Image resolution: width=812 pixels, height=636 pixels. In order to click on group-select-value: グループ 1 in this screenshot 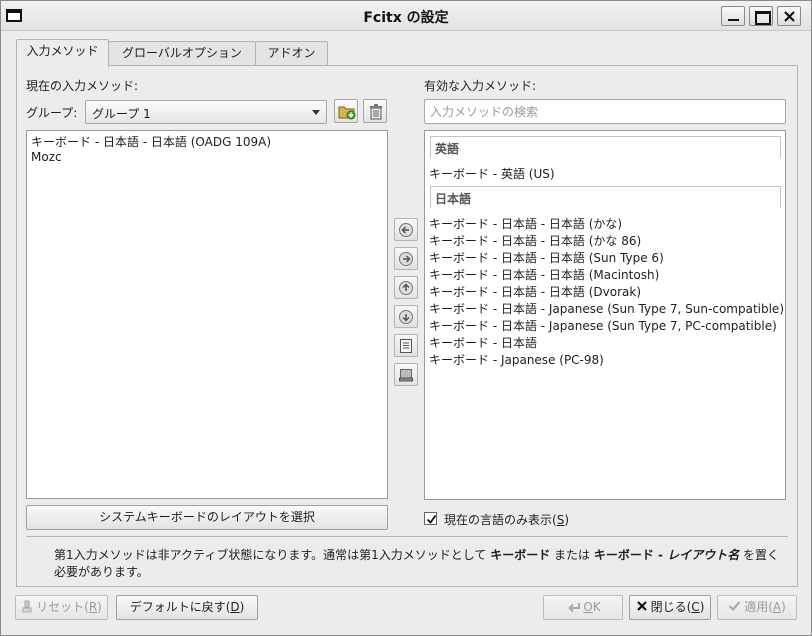, I will do `click(121, 114)`.